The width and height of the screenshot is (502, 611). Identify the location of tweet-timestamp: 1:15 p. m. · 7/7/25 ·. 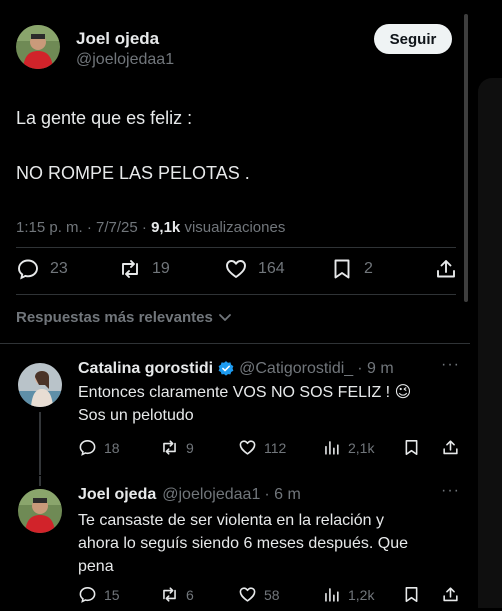
(83, 227).